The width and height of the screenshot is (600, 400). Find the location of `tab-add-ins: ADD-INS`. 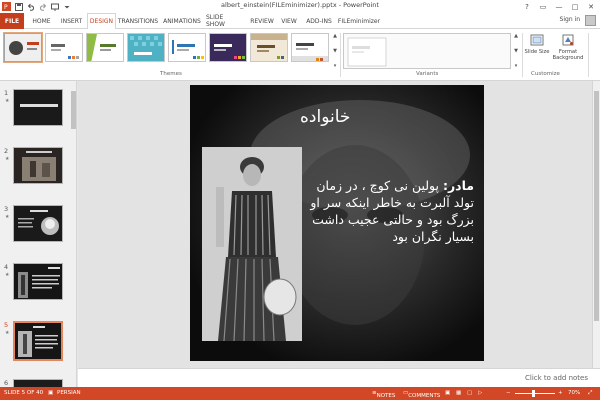

tab-add-ins: ADD-INS is located at coordinates (319, 21).